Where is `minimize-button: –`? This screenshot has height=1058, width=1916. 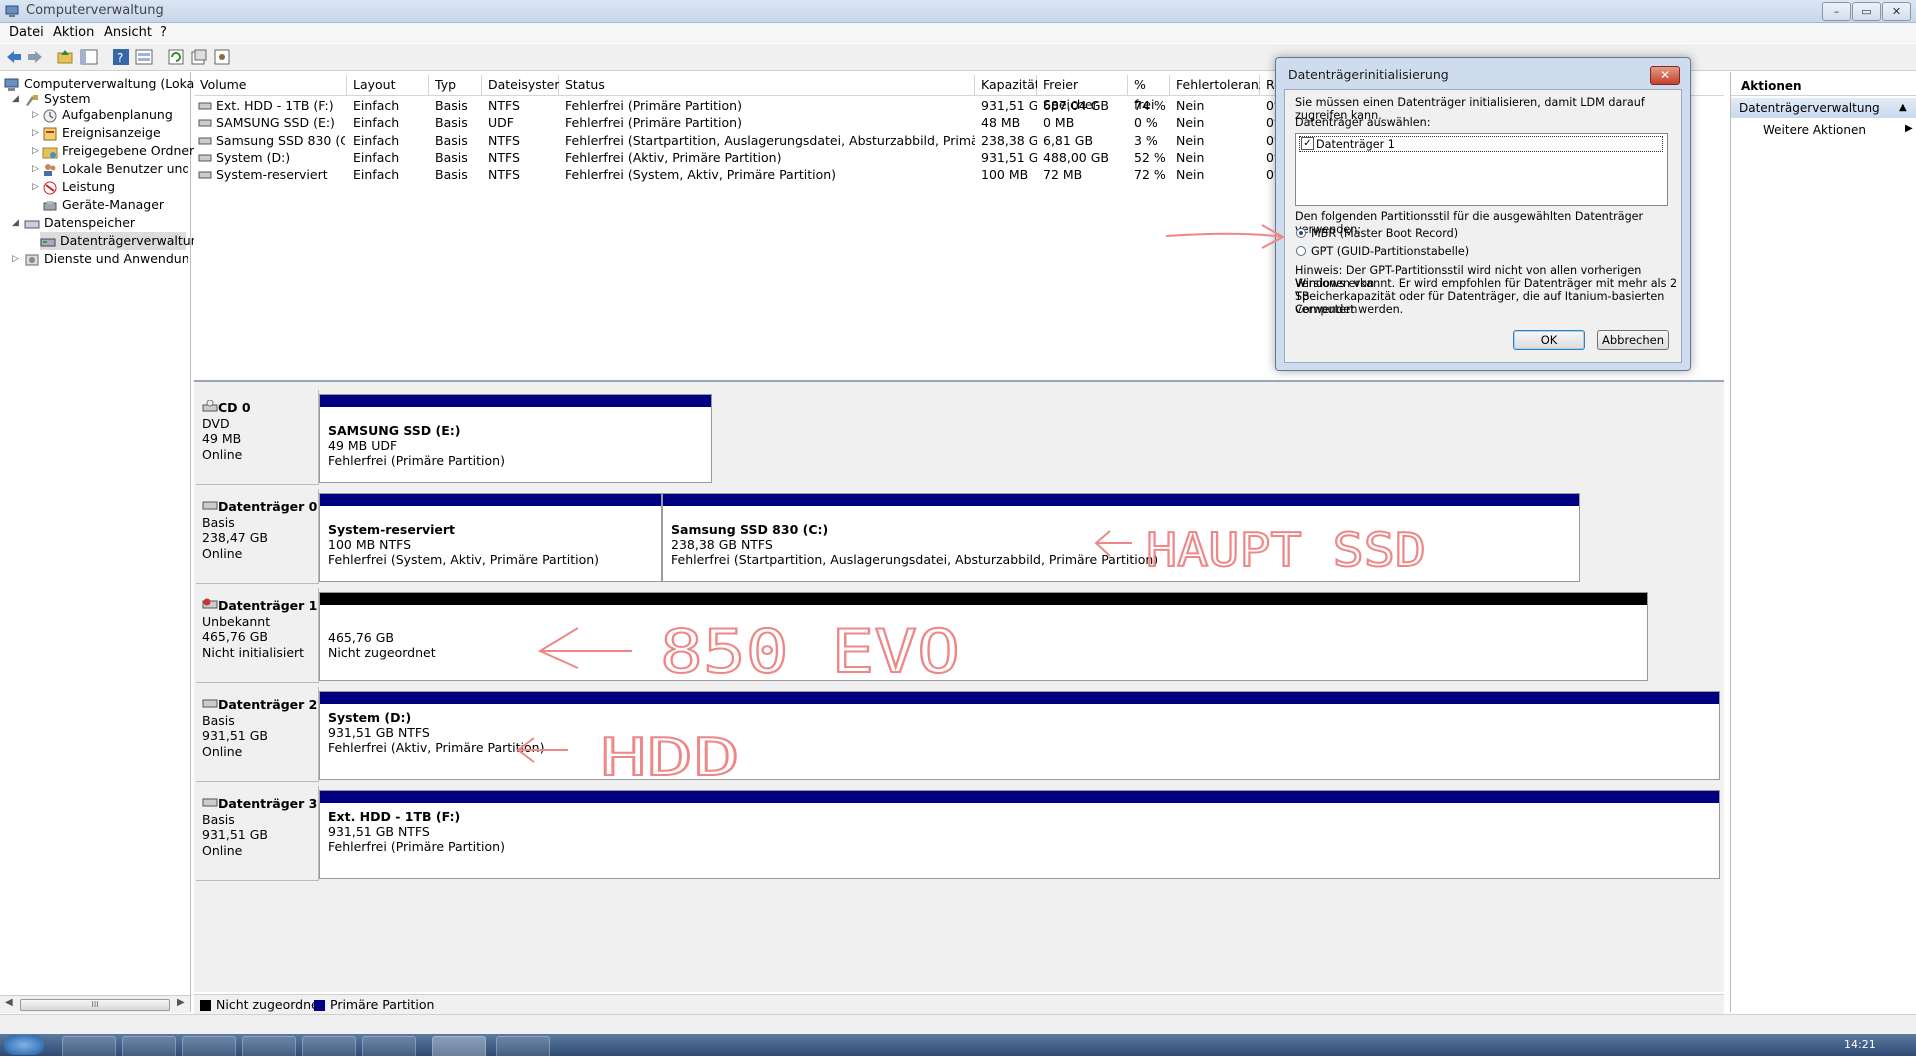
minimize-button: – is located at coordinates (1836, 11).